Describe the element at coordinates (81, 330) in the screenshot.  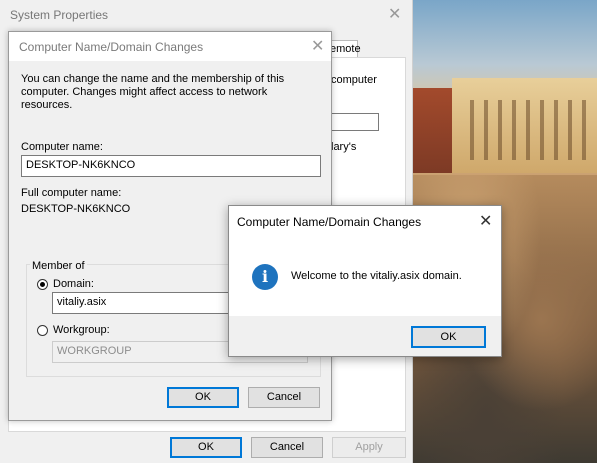
I see `workgroup-label: Workgroup:` at that location.